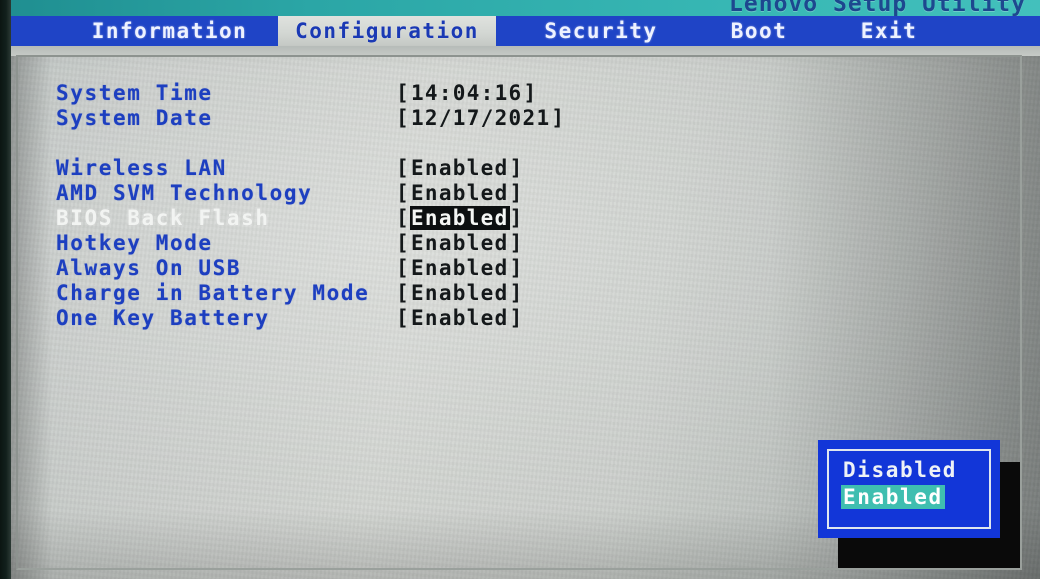 This screenshot has width=1040, height=579. I want to click on setting-label: One Key Battery, so click(163, 317).